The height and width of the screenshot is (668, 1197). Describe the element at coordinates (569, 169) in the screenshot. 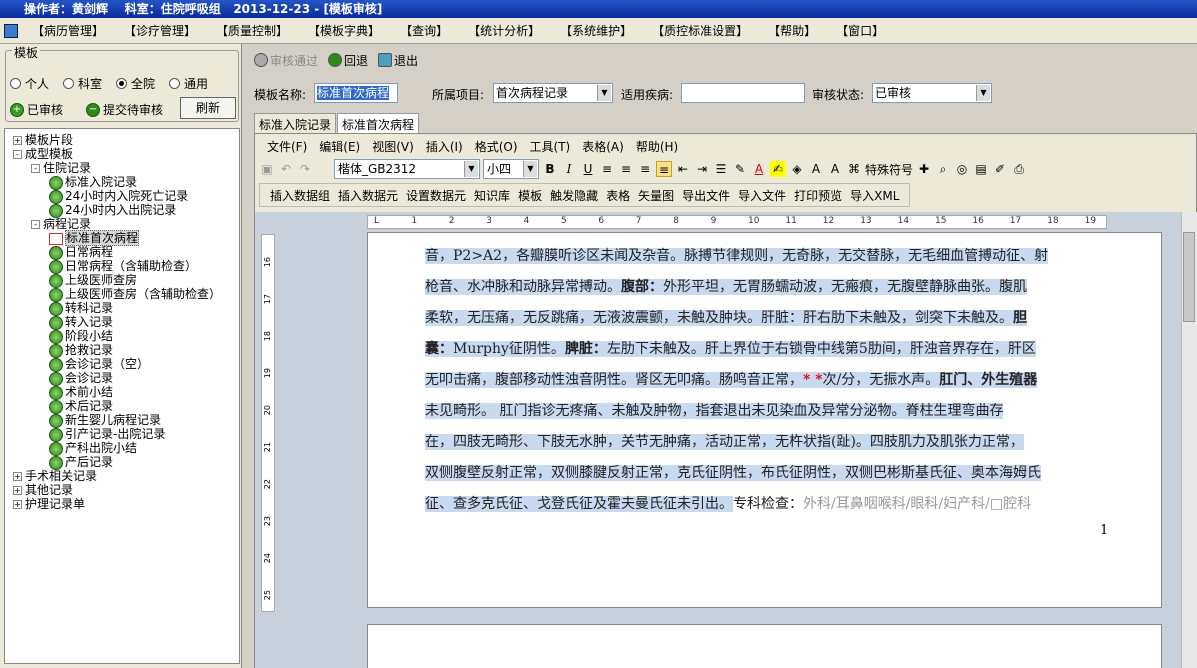

I see `italic-icon: I` at that location.